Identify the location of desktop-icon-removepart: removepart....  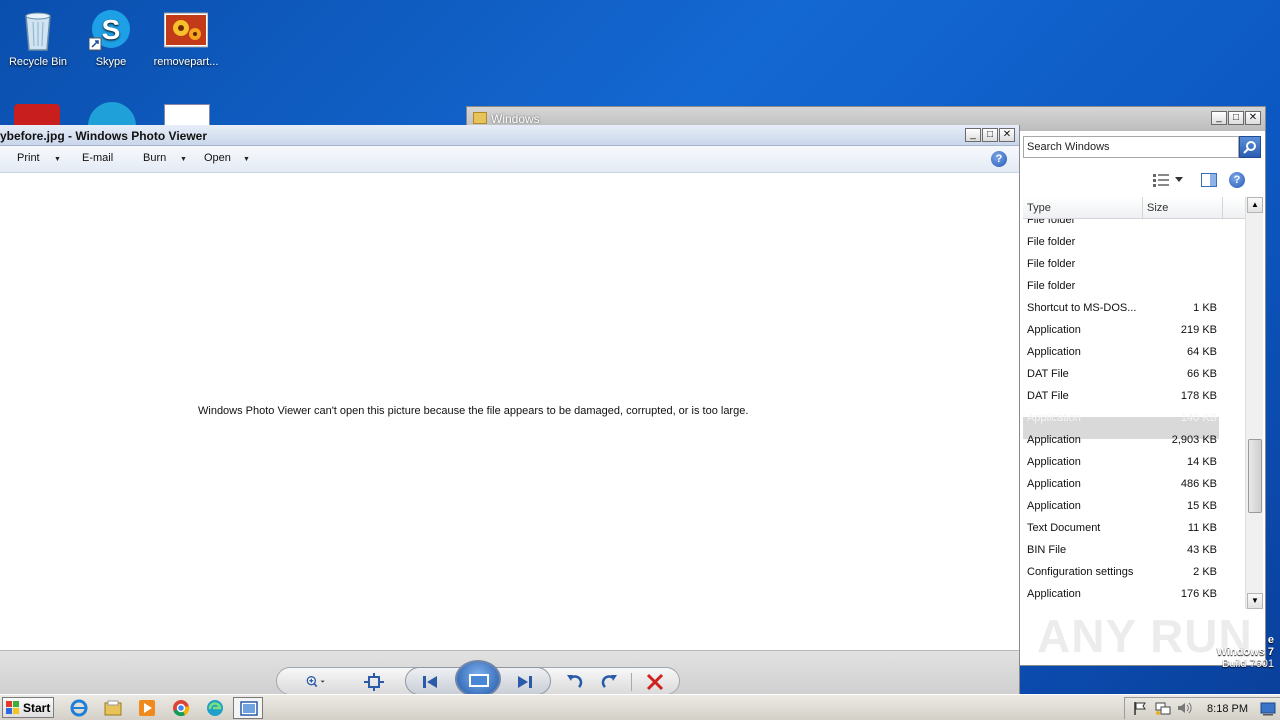
(186, 38).